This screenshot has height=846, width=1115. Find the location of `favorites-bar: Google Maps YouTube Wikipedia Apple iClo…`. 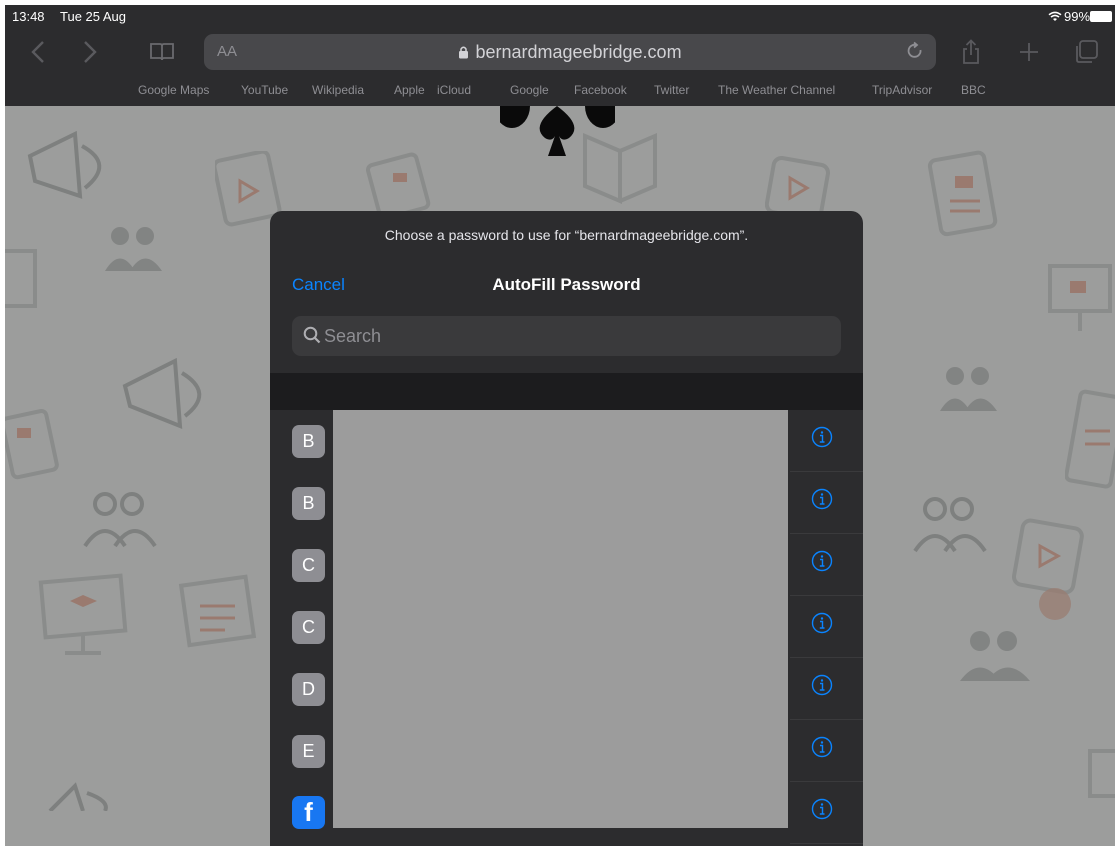

favorites-bar: Google Maps YouTube Wikipedia Apple iClo… is located at coordinates (560, 93).